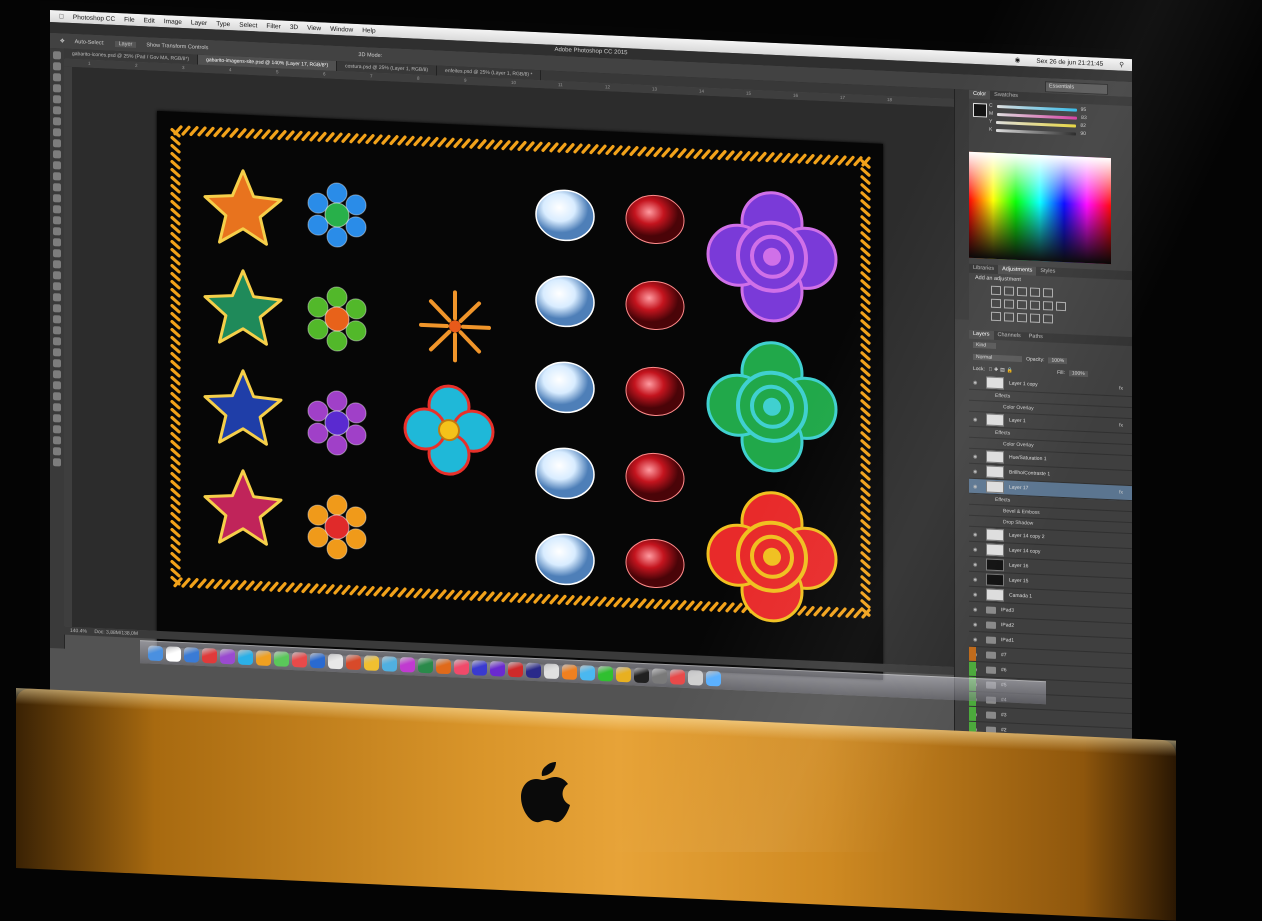 The width and height of the screenshot is (1262, 921). What do you see at coordinates (341, 29) in the screenshot?
I see `menu-window: Window` at bounding box center [341, 29].